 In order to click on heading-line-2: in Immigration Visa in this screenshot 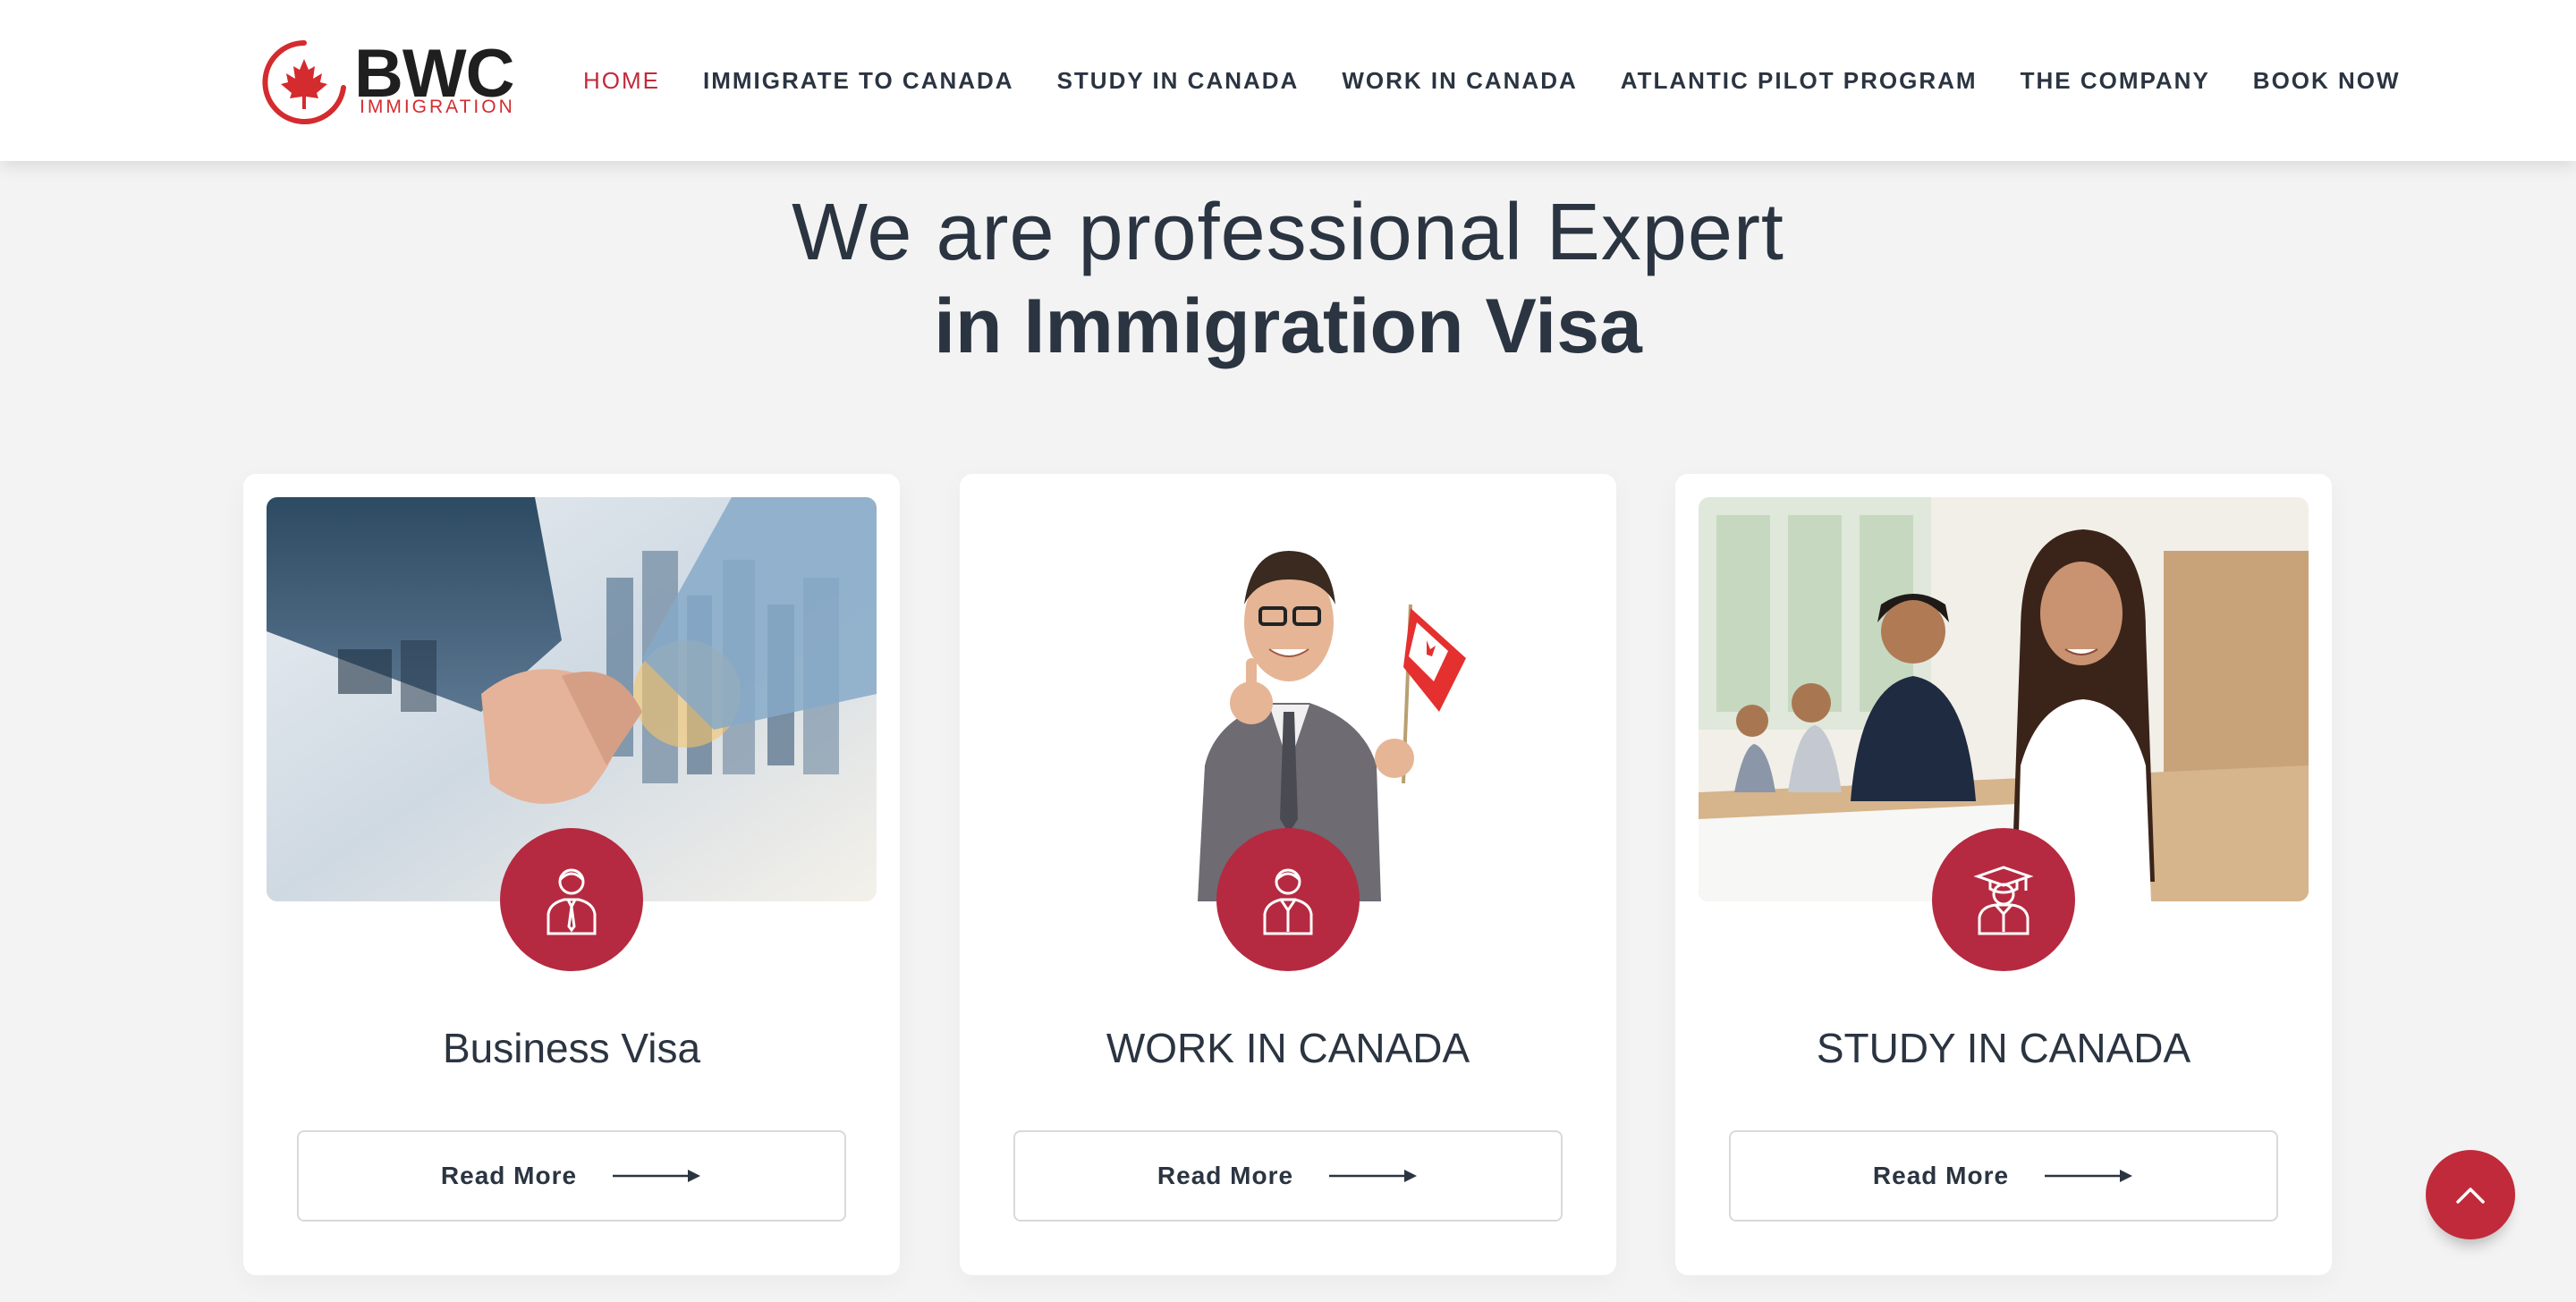, I will do `click(1288, 326)`.